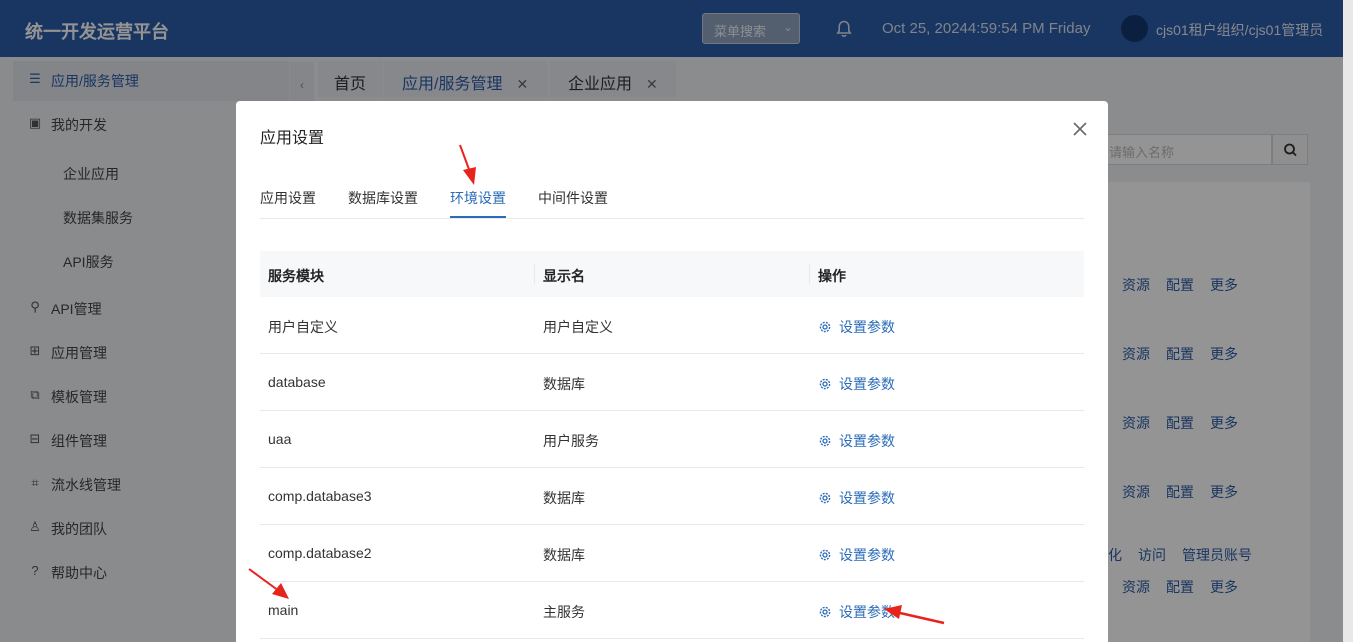  Describe the element at coordinates (383, 198) in the screenshot. I see `tab-database-settings: 数据库设置` at that location.